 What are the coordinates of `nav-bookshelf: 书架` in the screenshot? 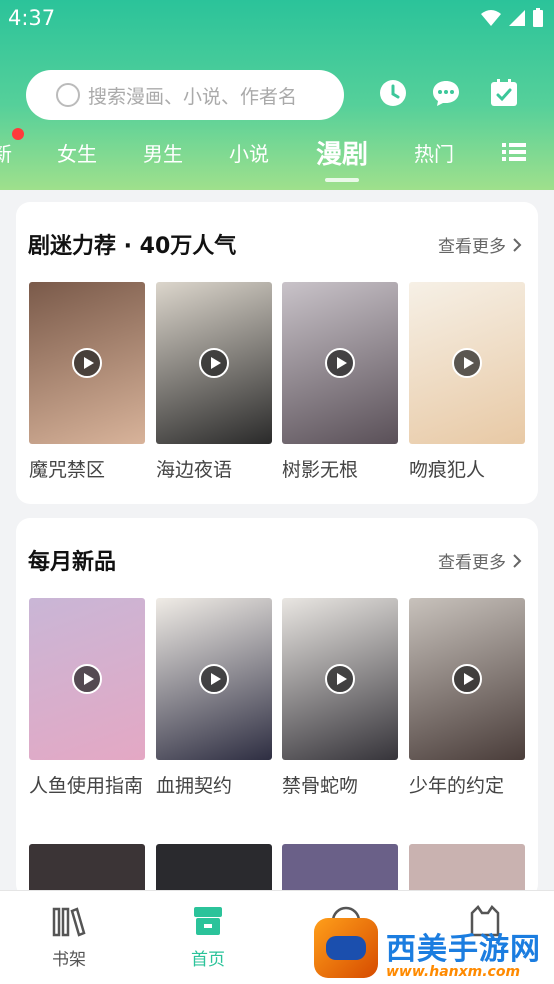 It's located at (69, 937).